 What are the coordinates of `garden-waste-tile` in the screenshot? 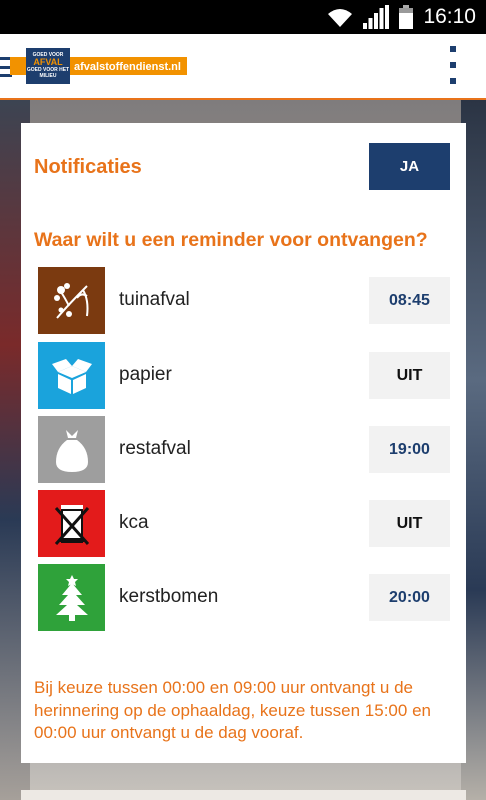 It's located at (71, 300).